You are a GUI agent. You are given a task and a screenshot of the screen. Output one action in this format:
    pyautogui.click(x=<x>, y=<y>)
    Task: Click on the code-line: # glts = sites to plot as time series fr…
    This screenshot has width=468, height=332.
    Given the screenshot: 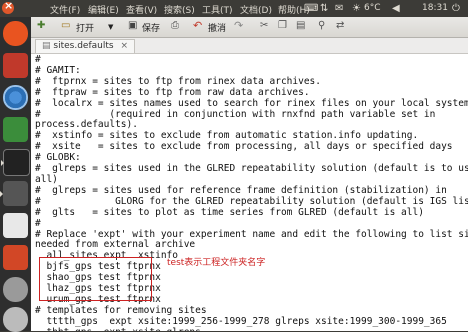 What is the action you would take?
    pyautogui.click(x=249, y=213)
    